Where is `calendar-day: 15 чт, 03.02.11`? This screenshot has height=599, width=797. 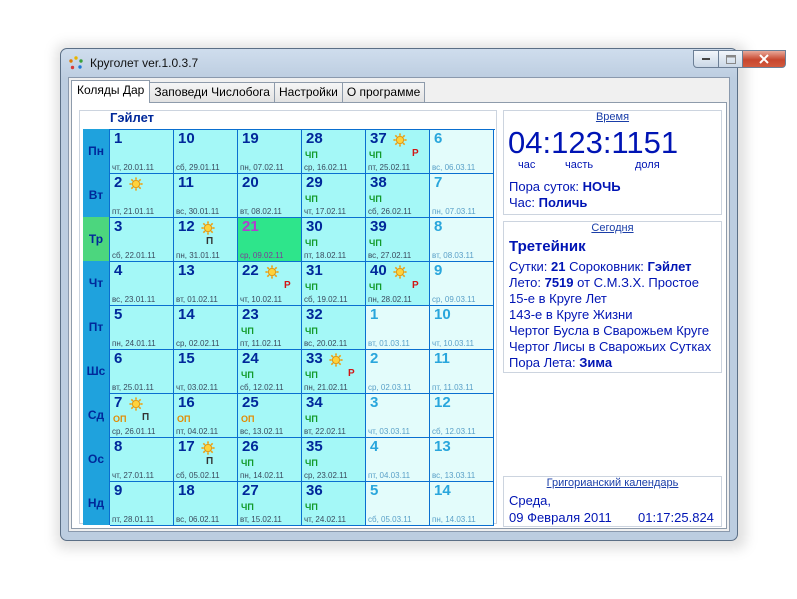
calendar-day: 15 чт, 03.02.11 is located at coordinates (206, 372).